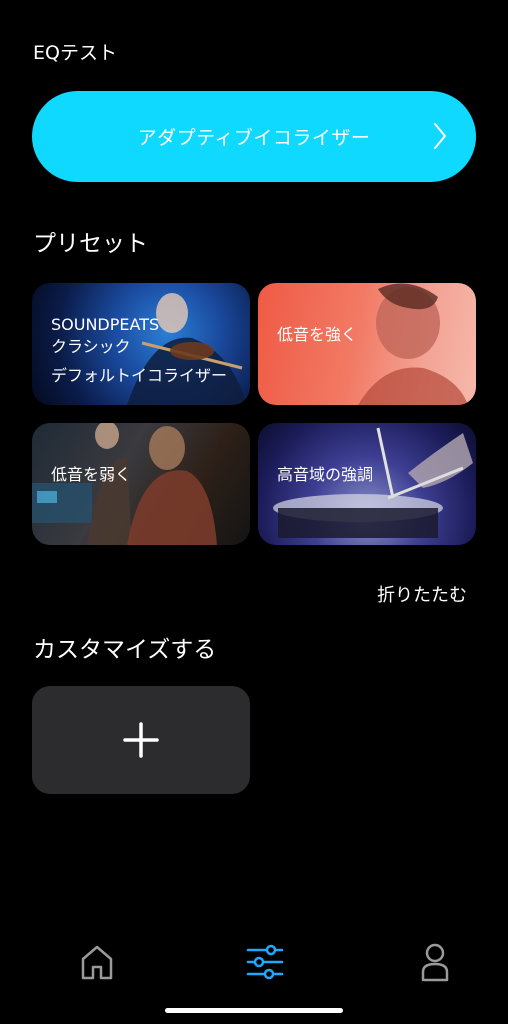 The height and width of the screenshot is (1024, 508). Describe the element at coordinates (254, 1010) in the screenshot. I see `home-indicator` at that location.